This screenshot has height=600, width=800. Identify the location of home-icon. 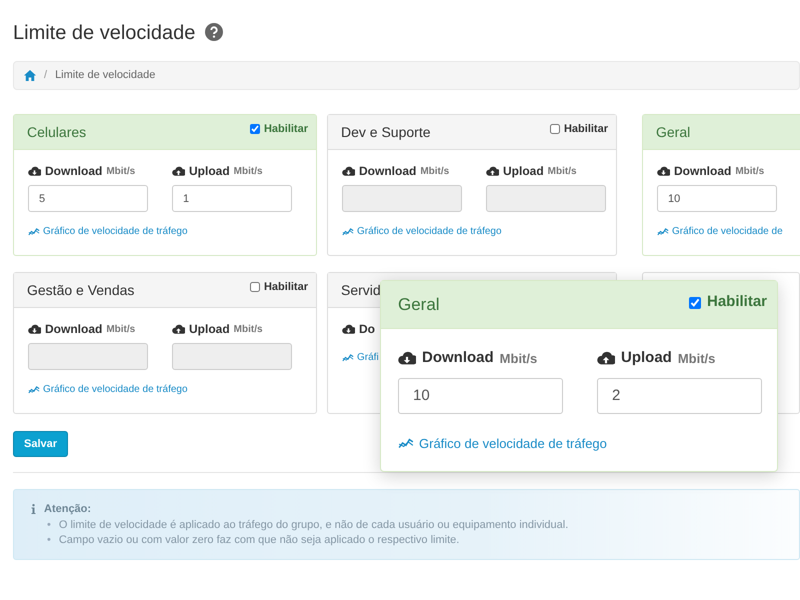
(30, 75).